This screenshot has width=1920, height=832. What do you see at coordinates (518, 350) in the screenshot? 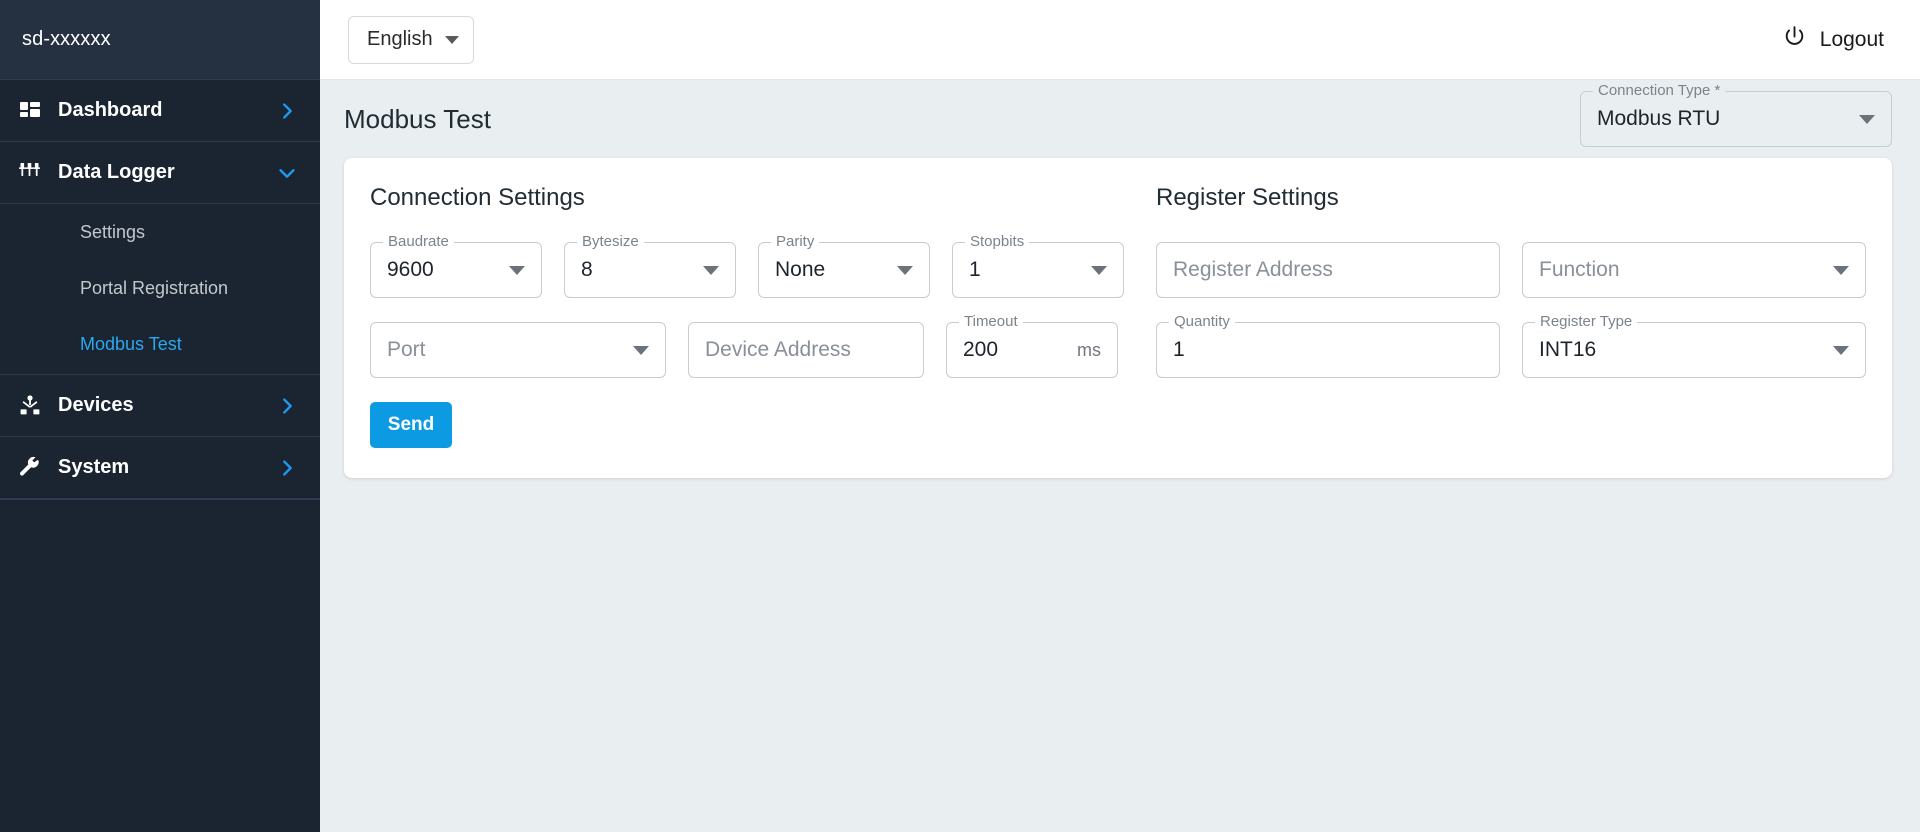
I see `port-select: Port` at bounding box center [518, 350].